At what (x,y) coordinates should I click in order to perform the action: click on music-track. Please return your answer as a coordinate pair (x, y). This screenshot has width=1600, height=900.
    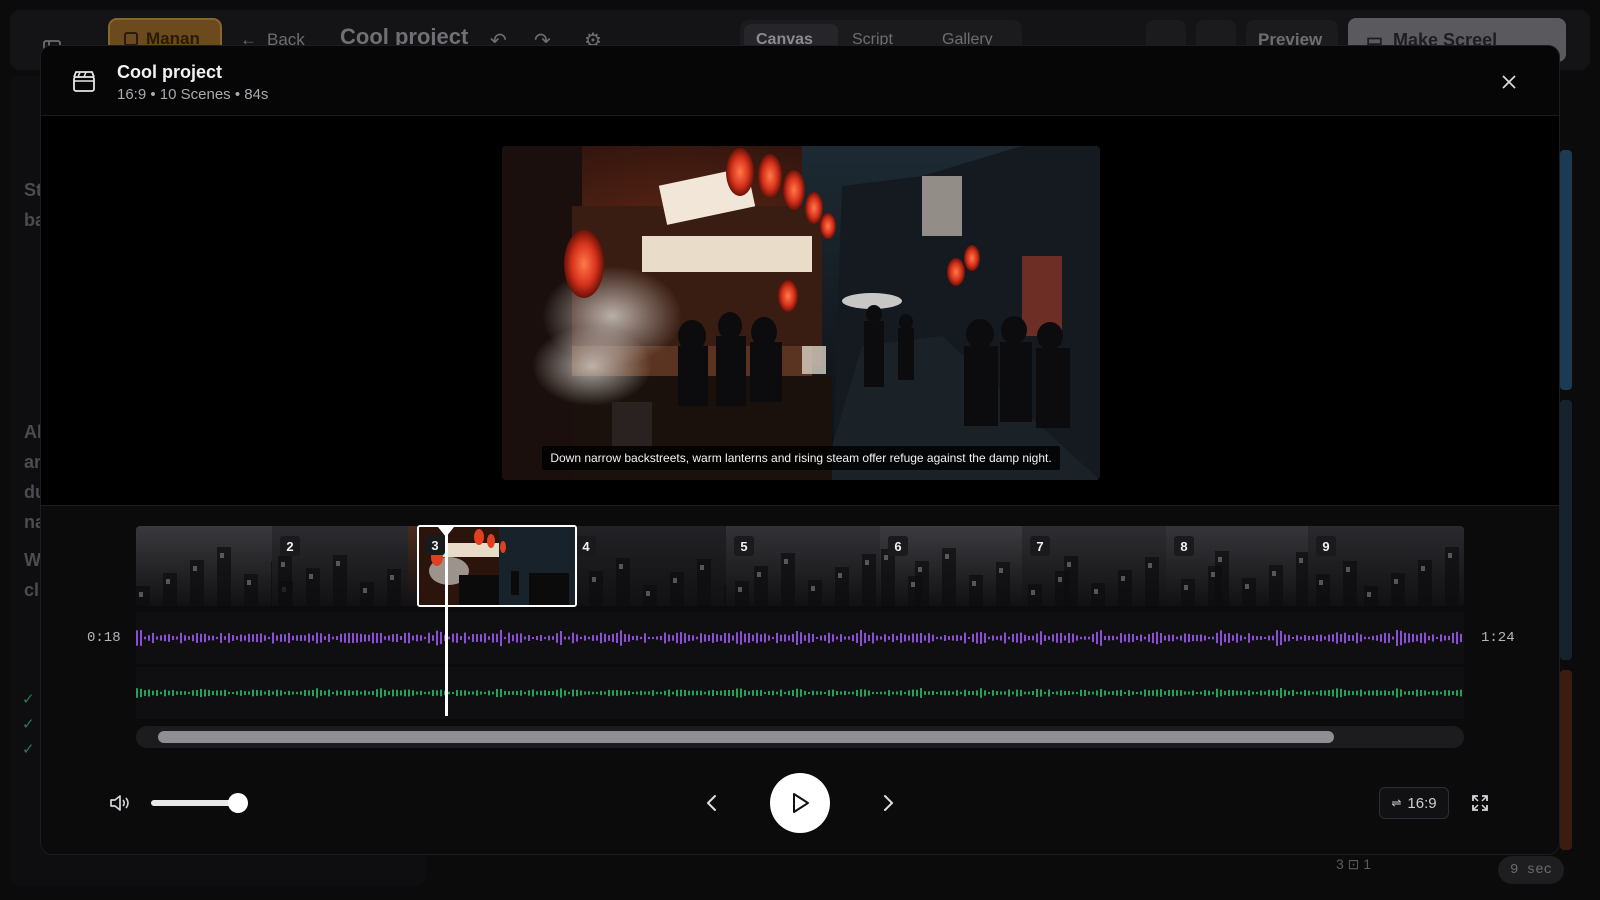
    Looking at the image, I should click on (800, 693).